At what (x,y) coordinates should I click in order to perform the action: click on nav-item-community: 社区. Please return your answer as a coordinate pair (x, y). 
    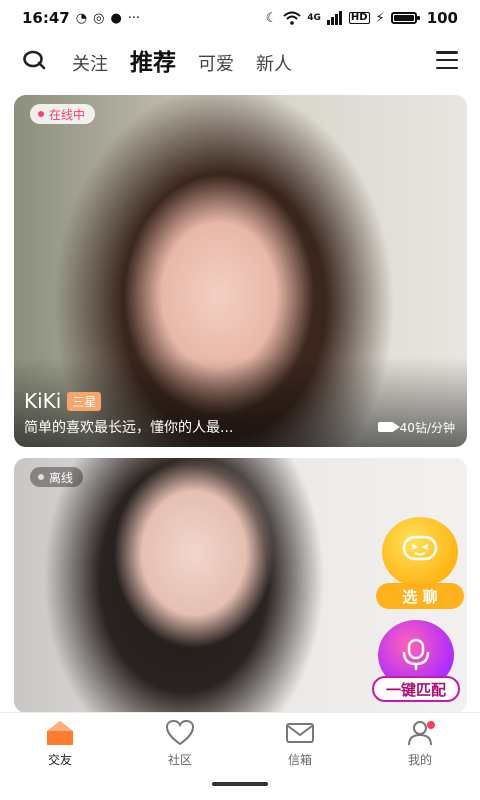
    Looking at the image, I should click on (180, 743).